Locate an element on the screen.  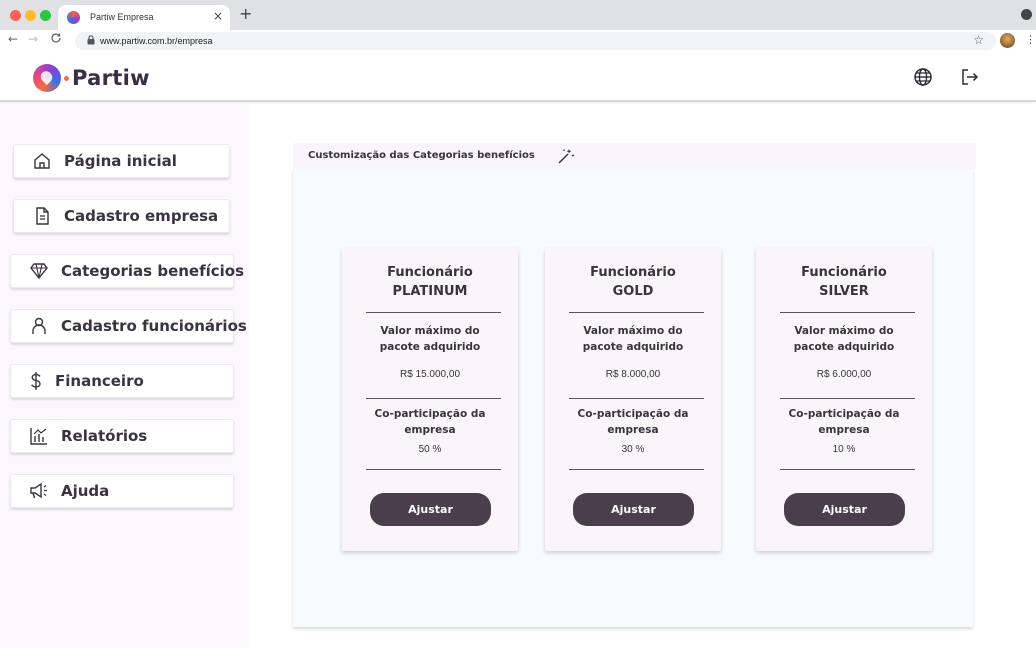
card-title-line: GOLD is located at coordinates (633, 291).